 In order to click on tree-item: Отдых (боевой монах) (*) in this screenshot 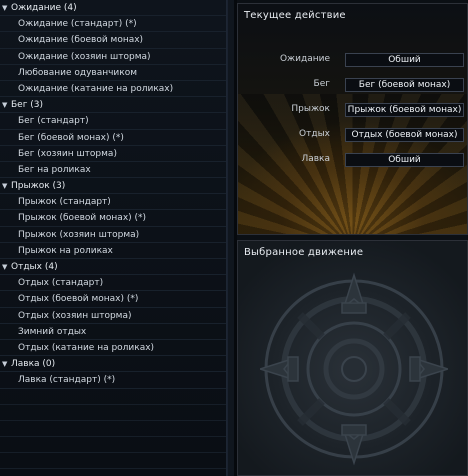, I will do `click(113, 299)`.